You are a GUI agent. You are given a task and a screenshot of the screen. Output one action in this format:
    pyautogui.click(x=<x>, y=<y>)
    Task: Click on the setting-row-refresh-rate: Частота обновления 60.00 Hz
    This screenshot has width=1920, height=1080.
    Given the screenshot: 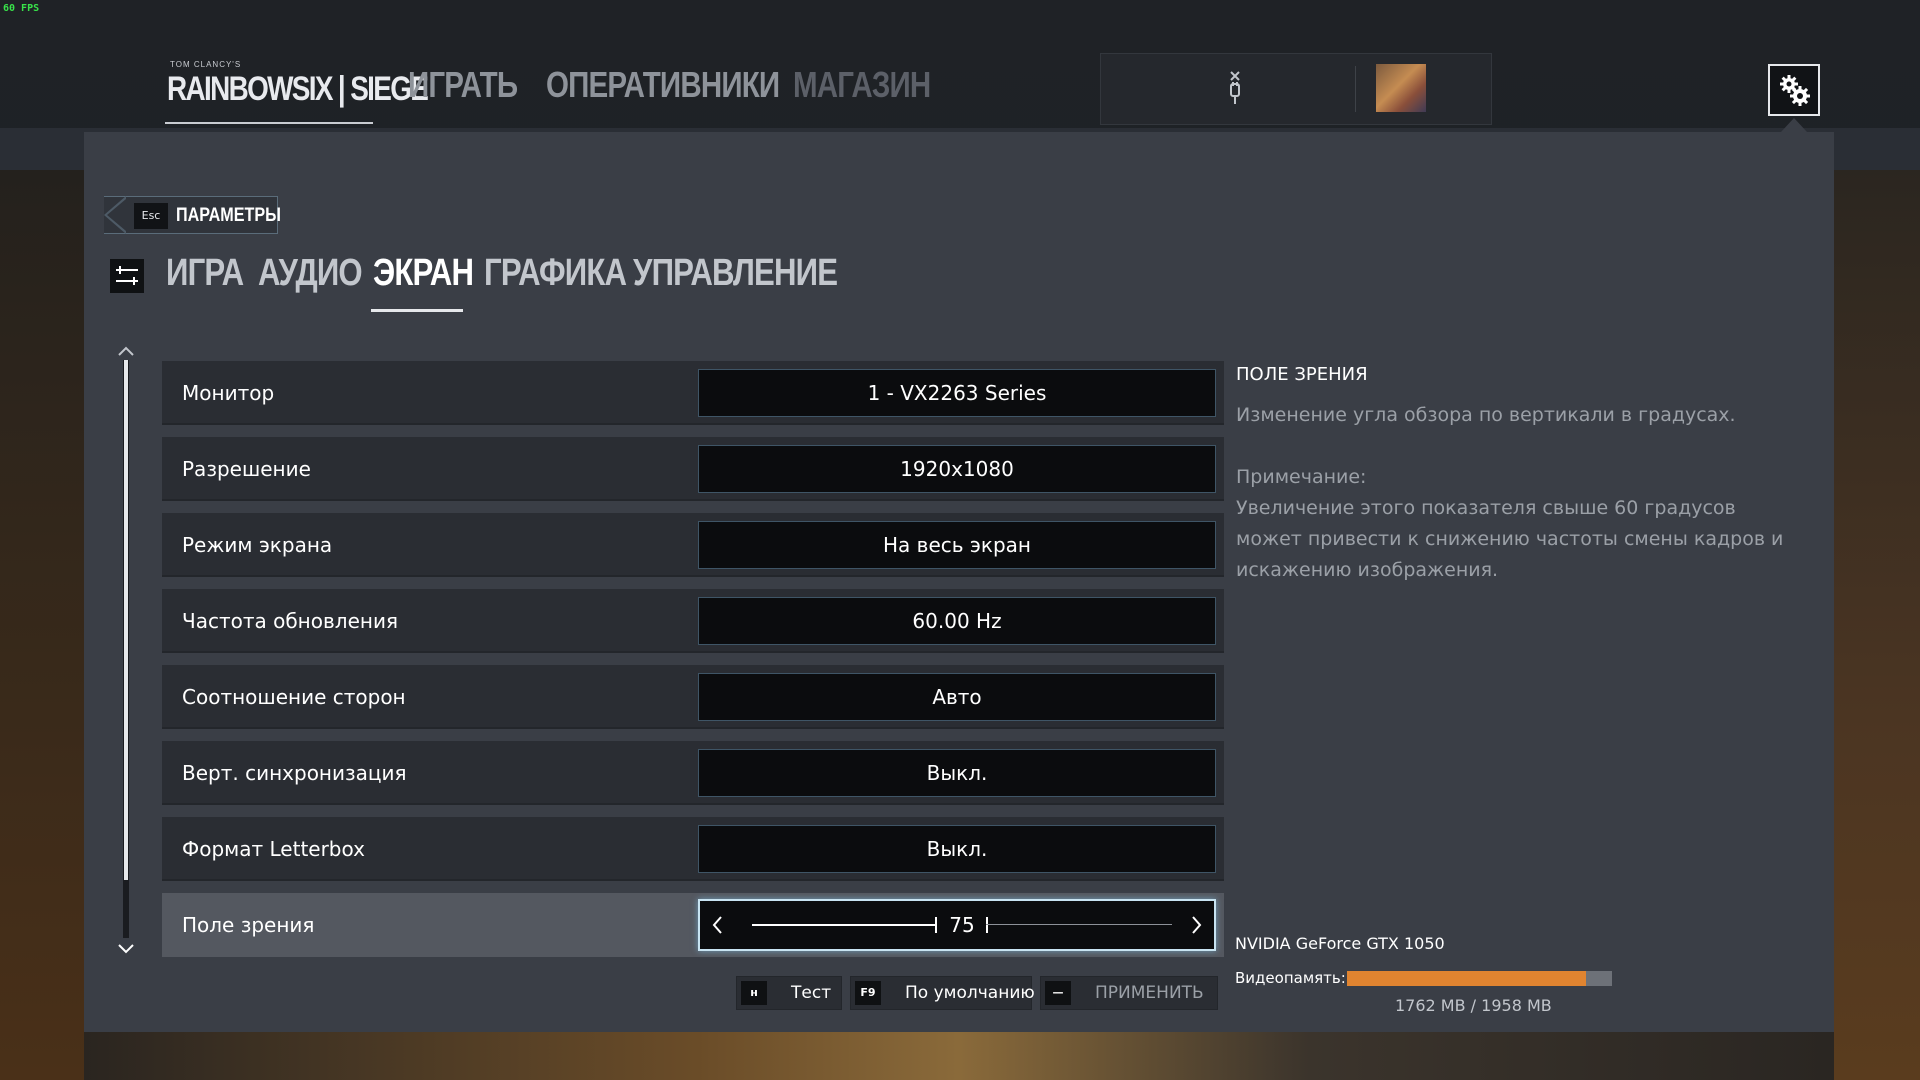 What is the action you would take?
    pyautogui.click(x=693, y=621)
    